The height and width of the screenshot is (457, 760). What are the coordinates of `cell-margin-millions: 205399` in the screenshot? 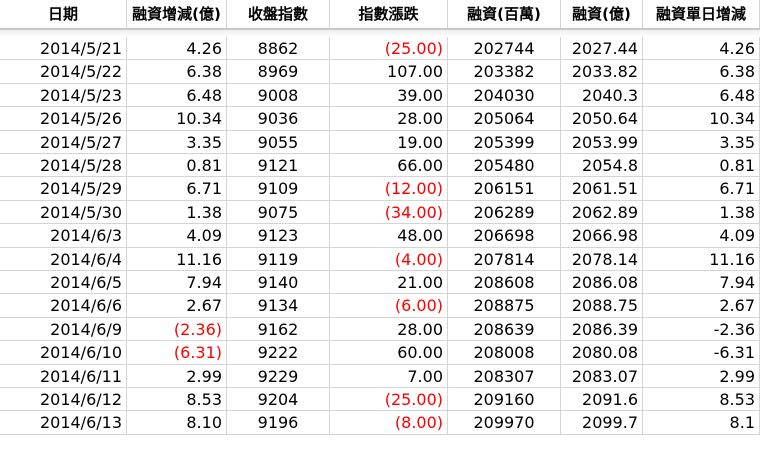 It's located at (504, 142).